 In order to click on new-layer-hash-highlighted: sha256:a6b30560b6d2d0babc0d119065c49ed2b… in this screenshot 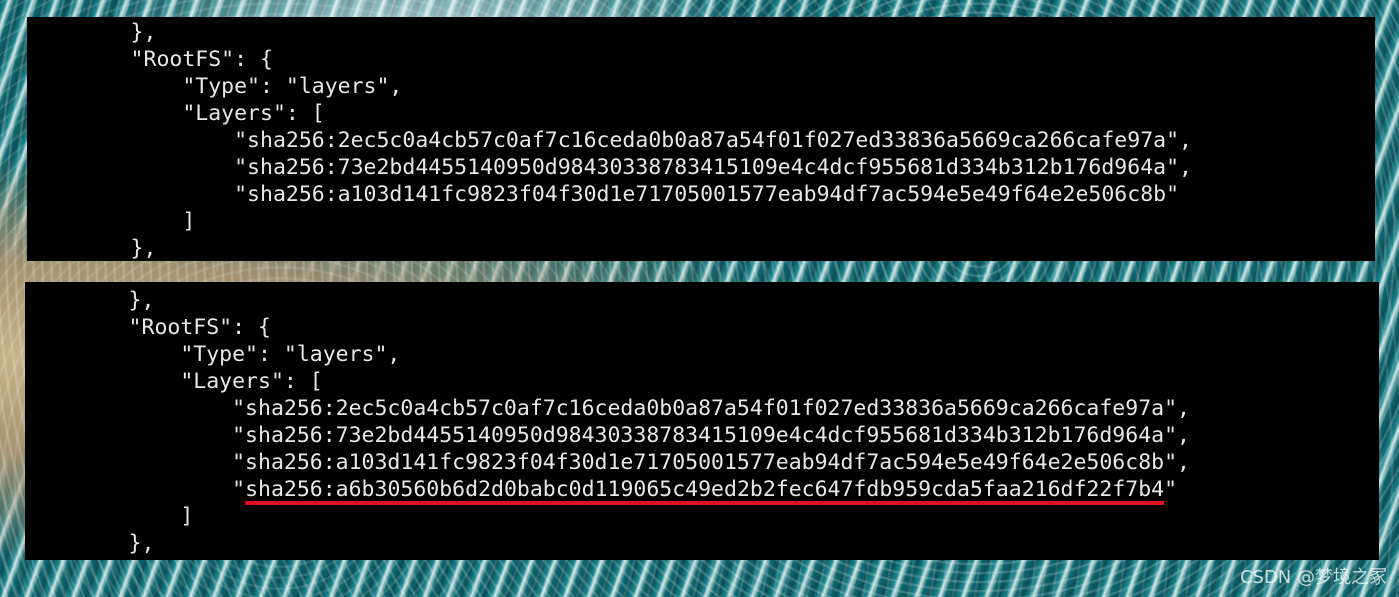, I will do `click(705, 489)`.